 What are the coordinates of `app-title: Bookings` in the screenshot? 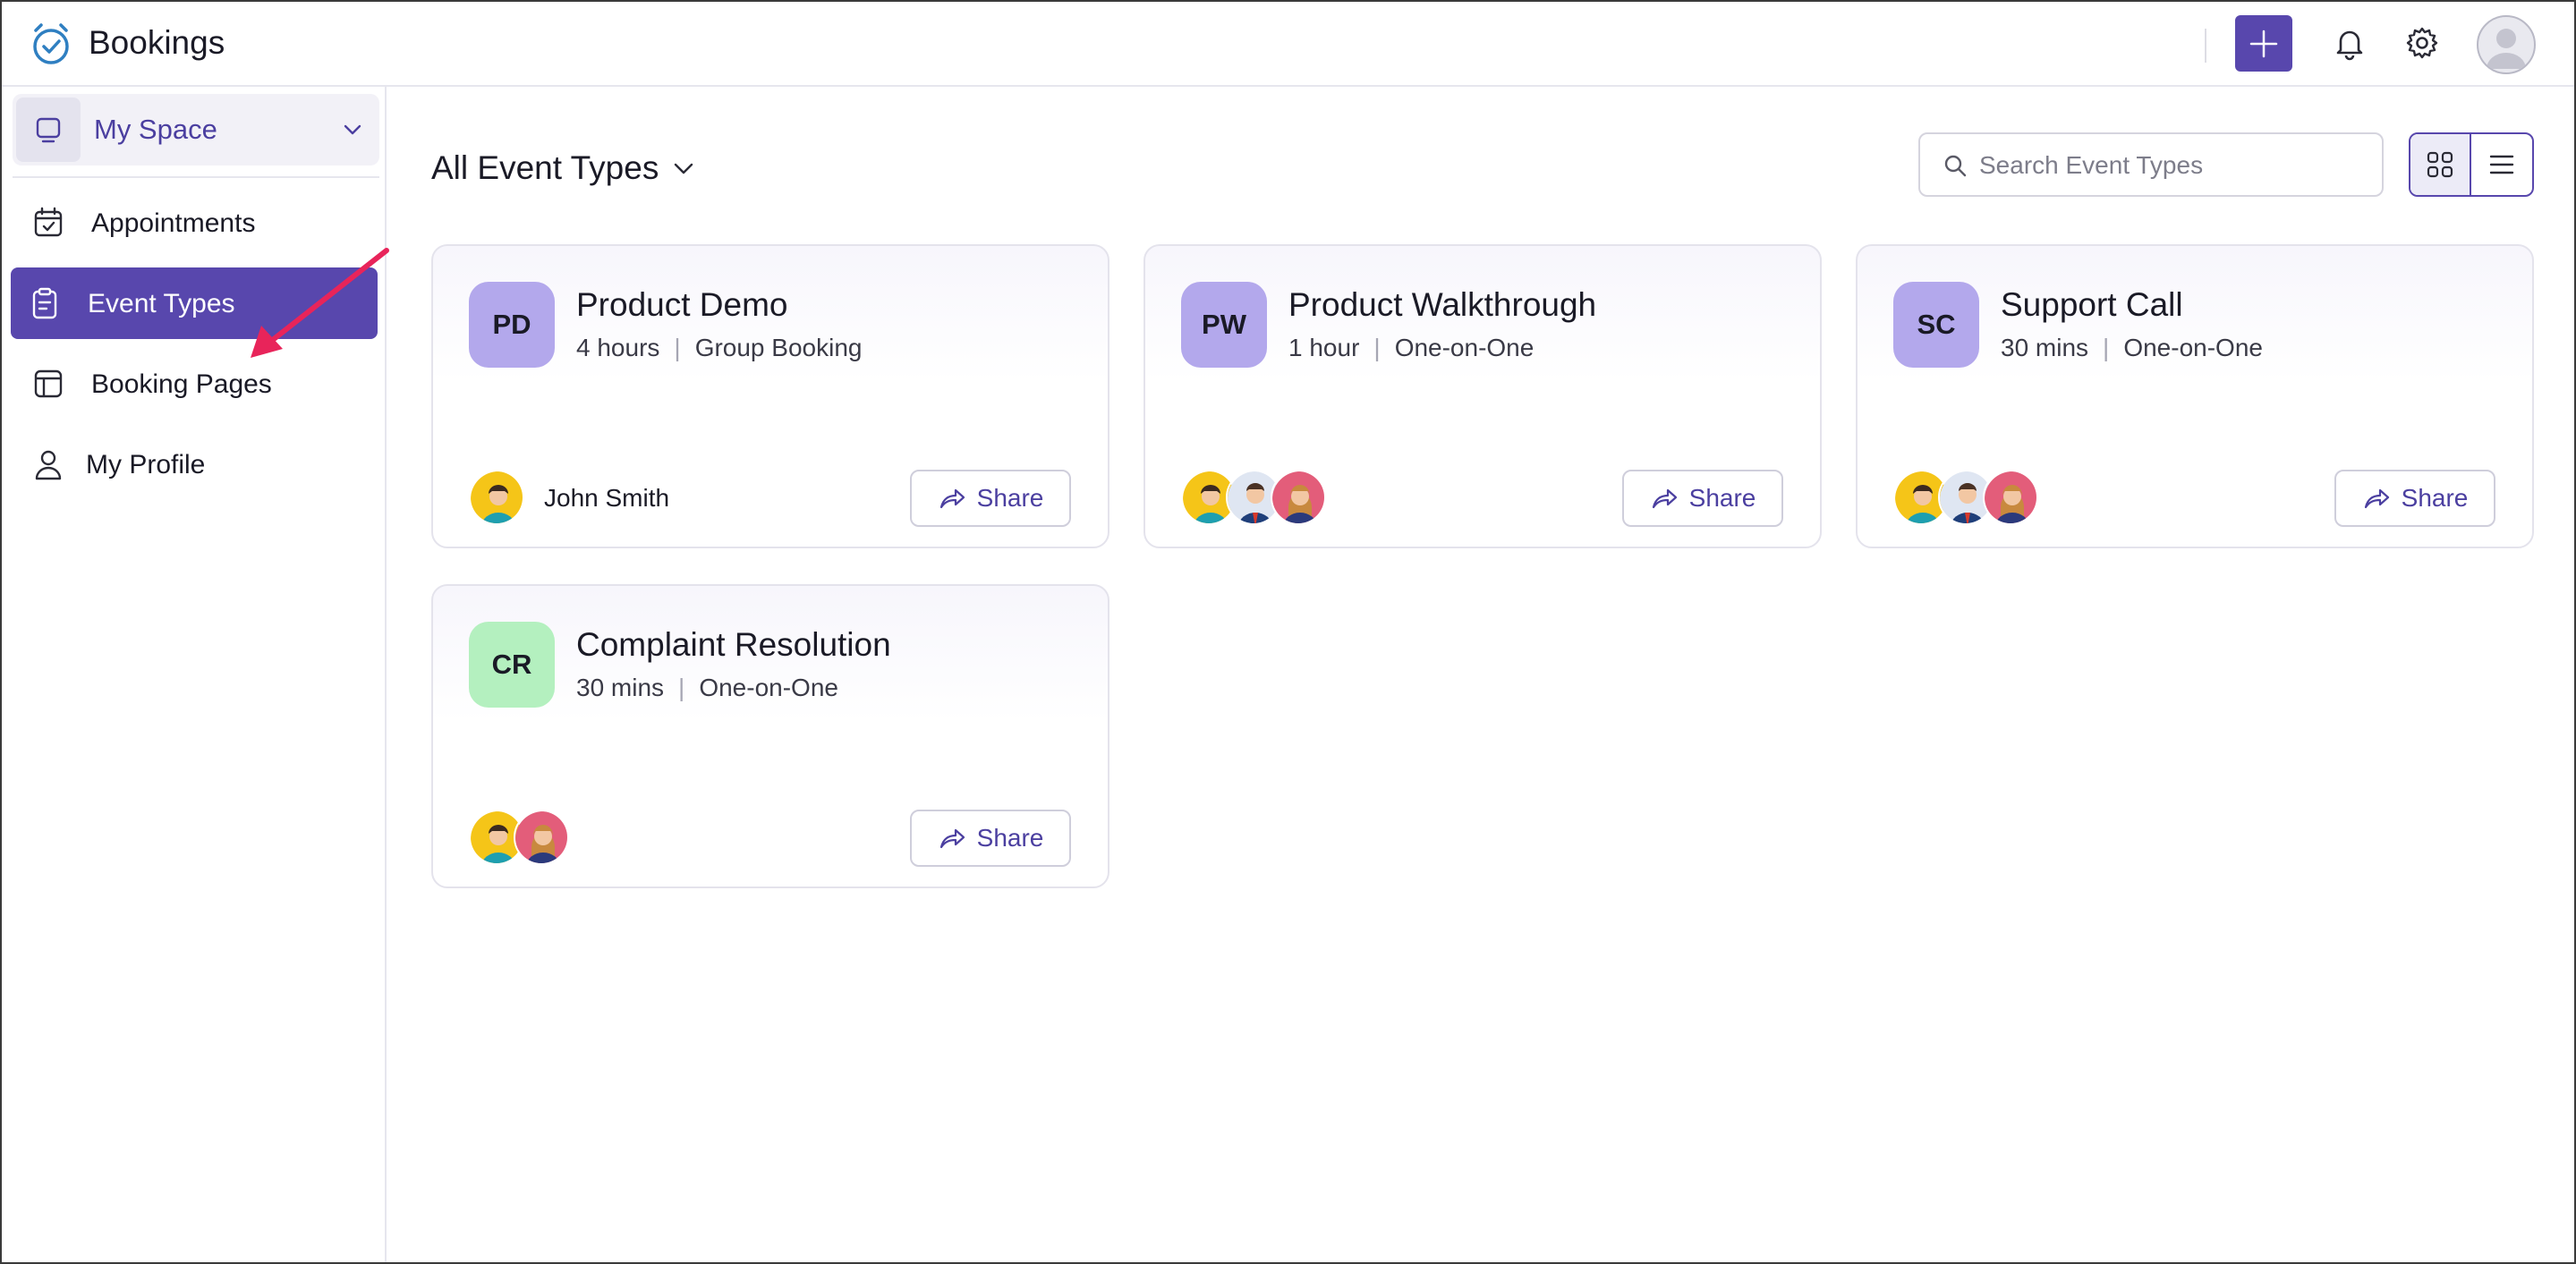 It's located at (157, 42).